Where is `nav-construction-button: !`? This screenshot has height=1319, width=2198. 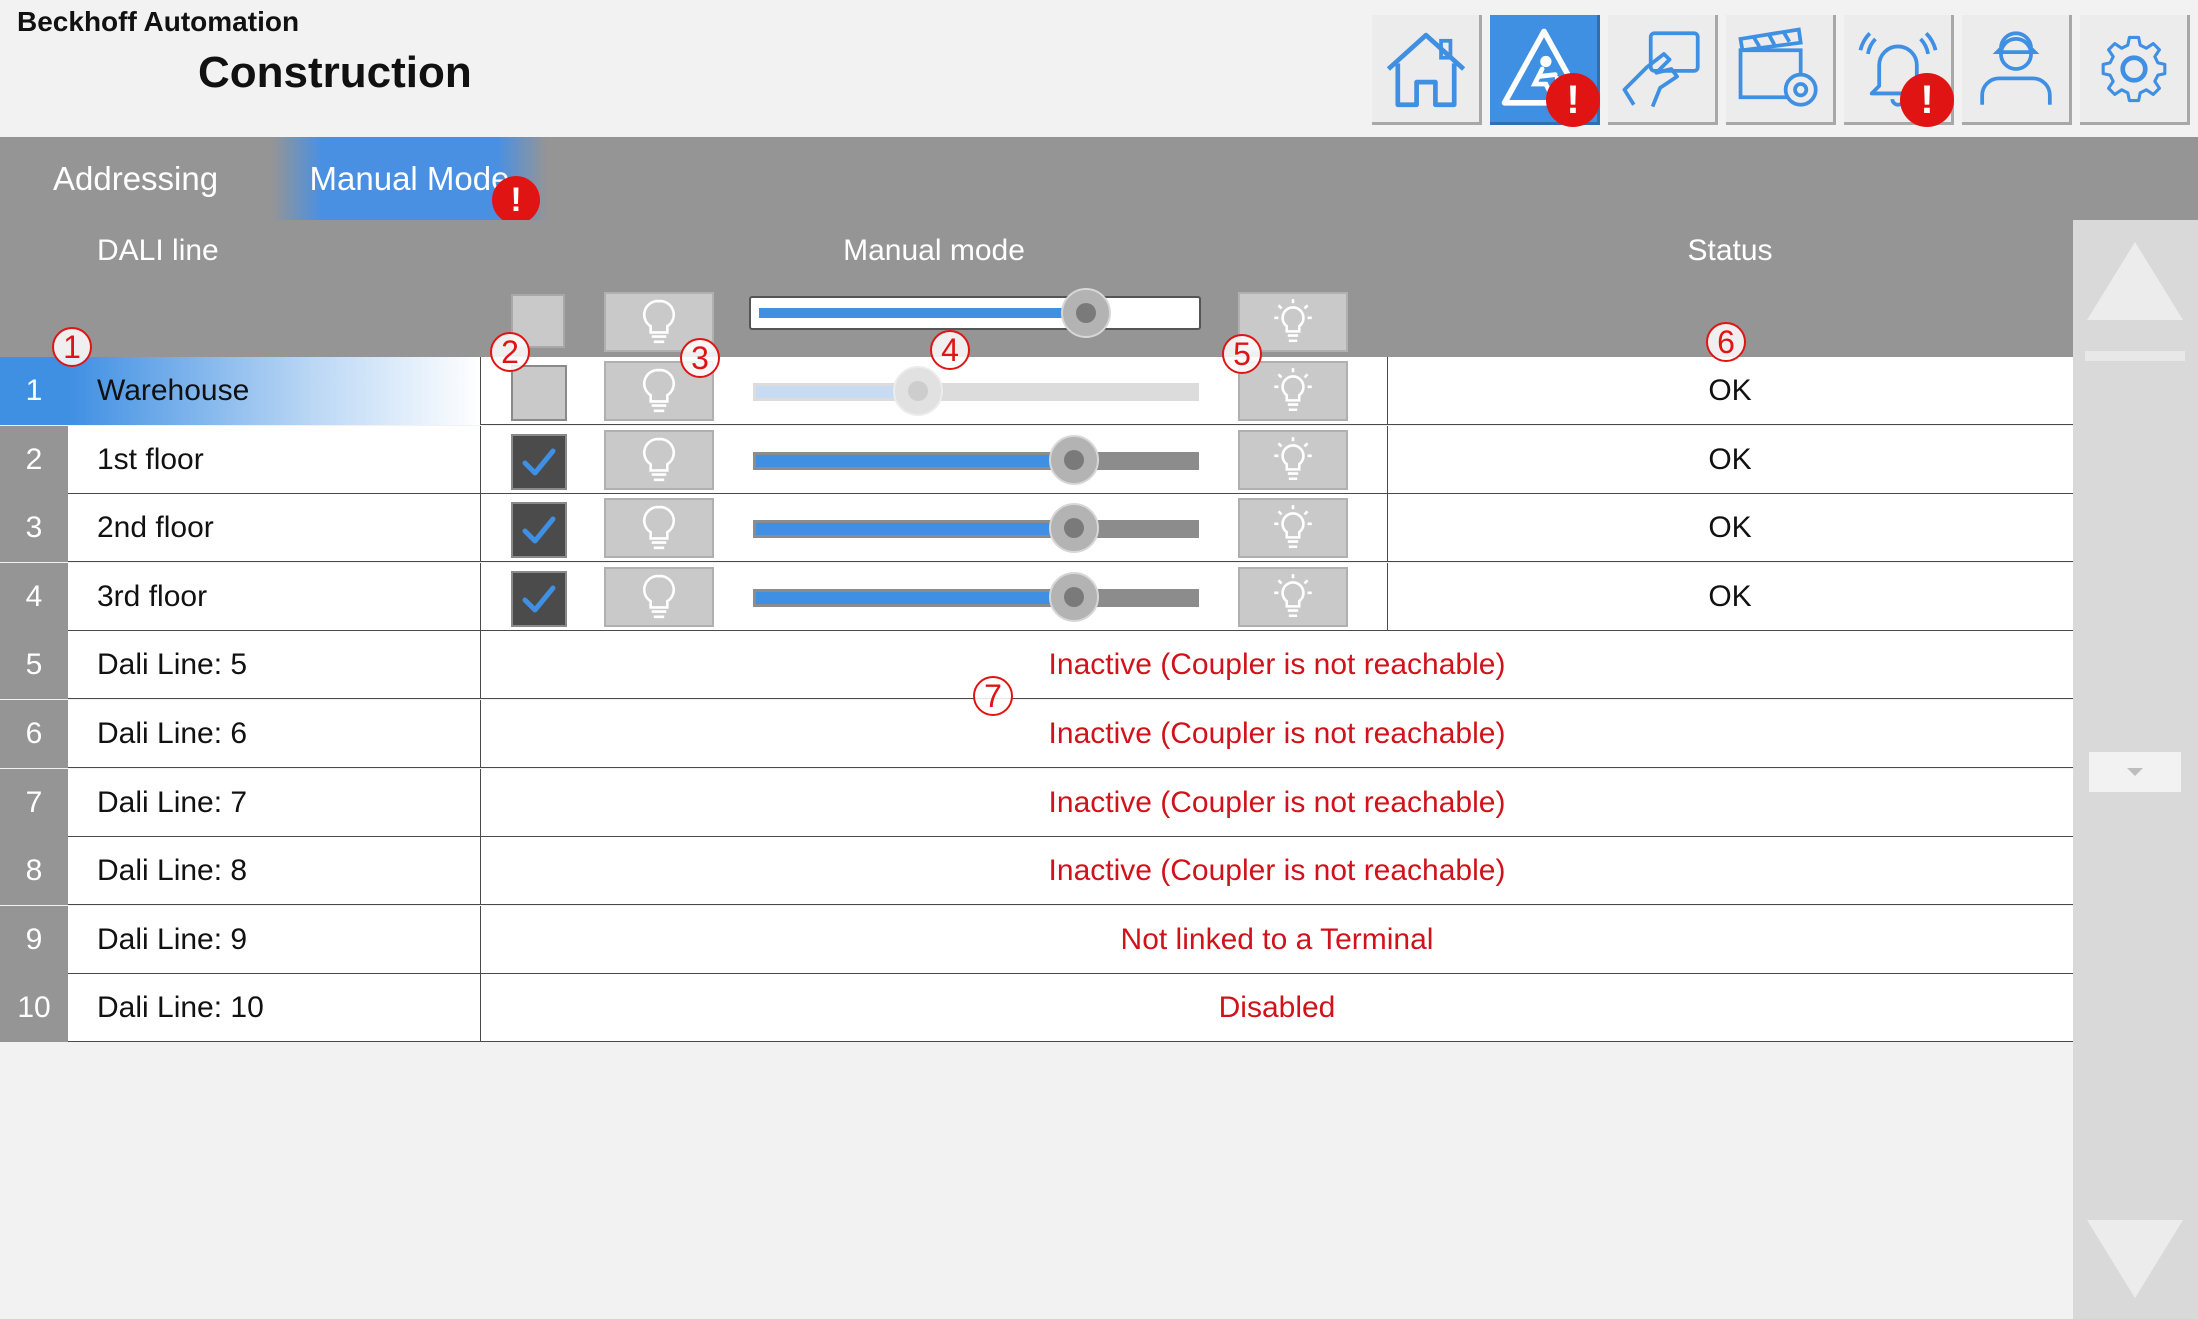 nav-construction-button: ! is located at coordinates (1545, 71).